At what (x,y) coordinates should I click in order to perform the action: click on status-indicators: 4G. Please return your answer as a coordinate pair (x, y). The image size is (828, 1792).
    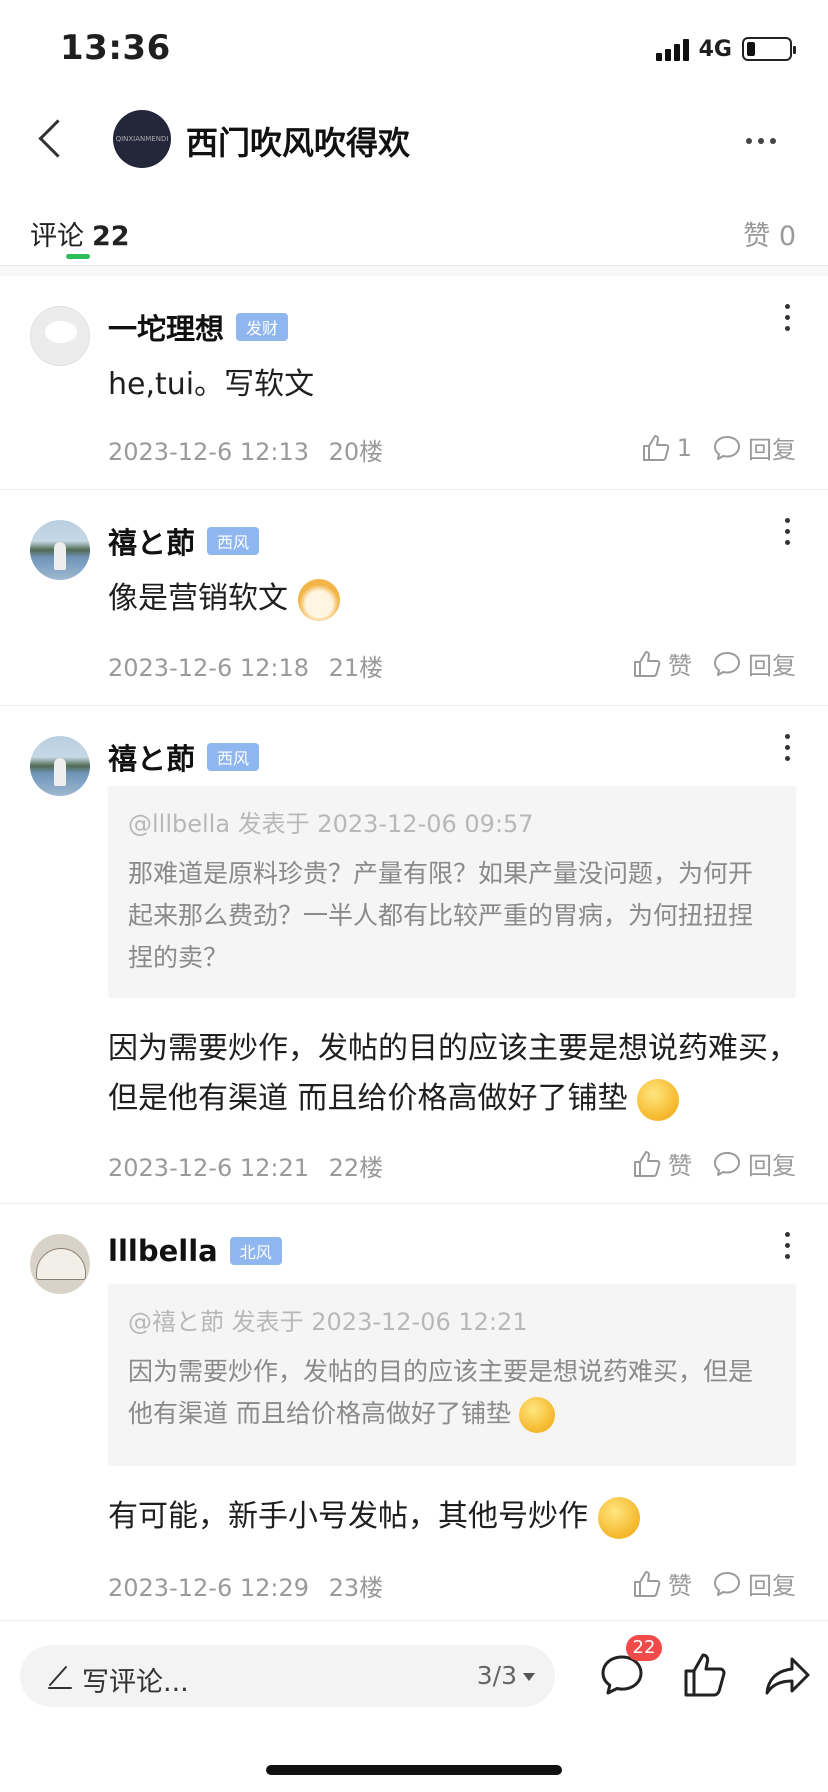
    Looking at the image, I should click on (725, 49).